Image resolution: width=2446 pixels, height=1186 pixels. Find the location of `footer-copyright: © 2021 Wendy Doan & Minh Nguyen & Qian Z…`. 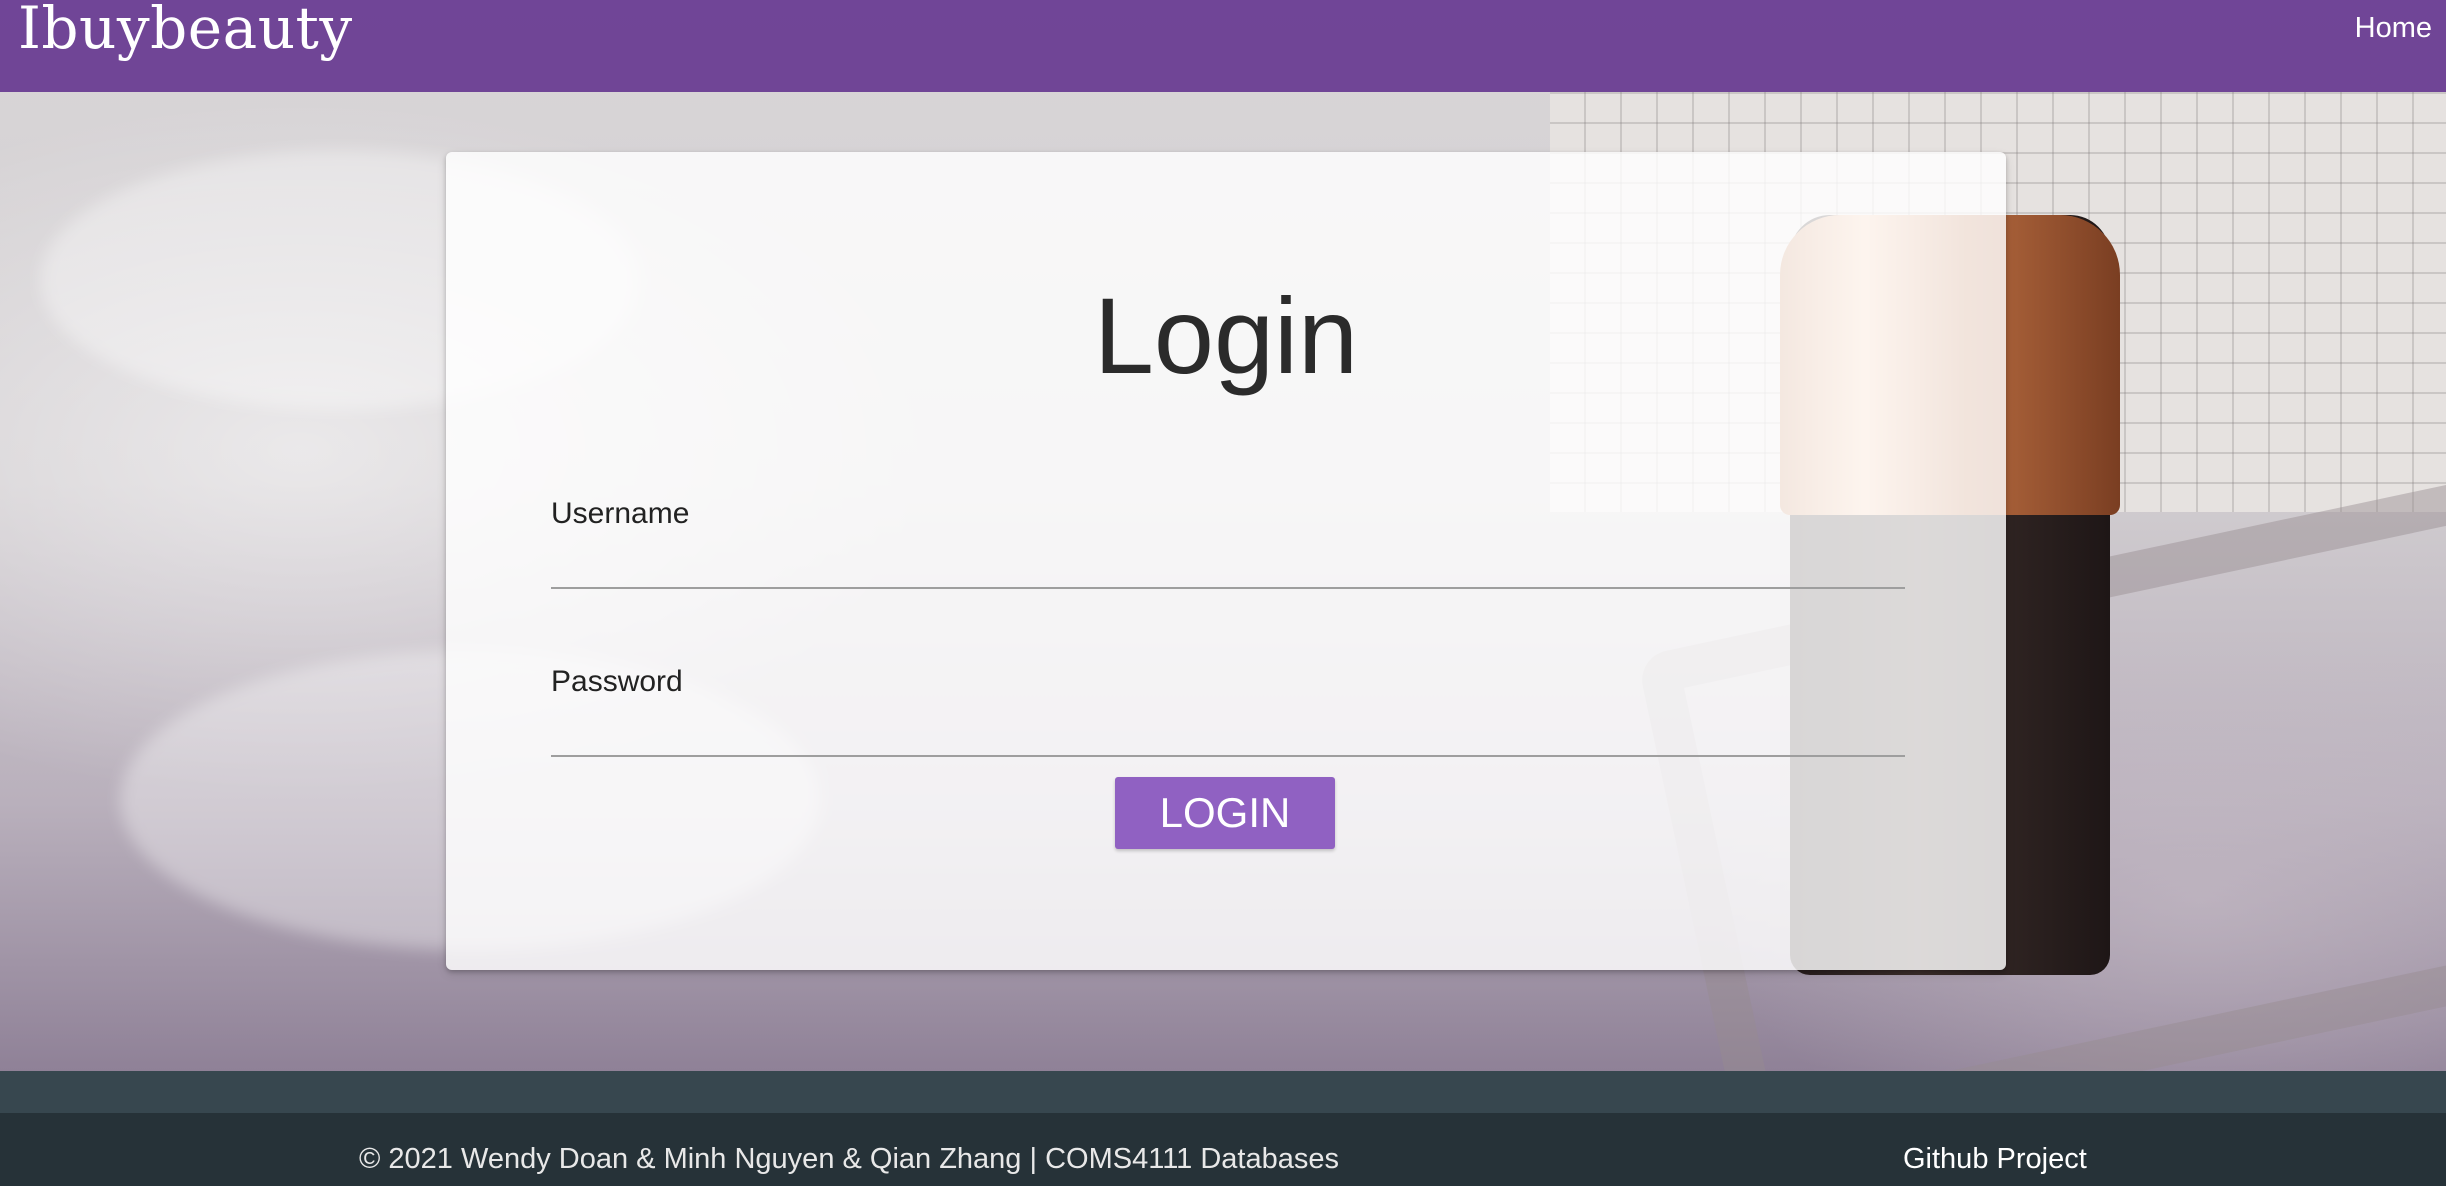

footer-copyright: © 2021 Wendy Doan & Minh Nguyen & Qian Z… is located at coordinates (849, 1159).